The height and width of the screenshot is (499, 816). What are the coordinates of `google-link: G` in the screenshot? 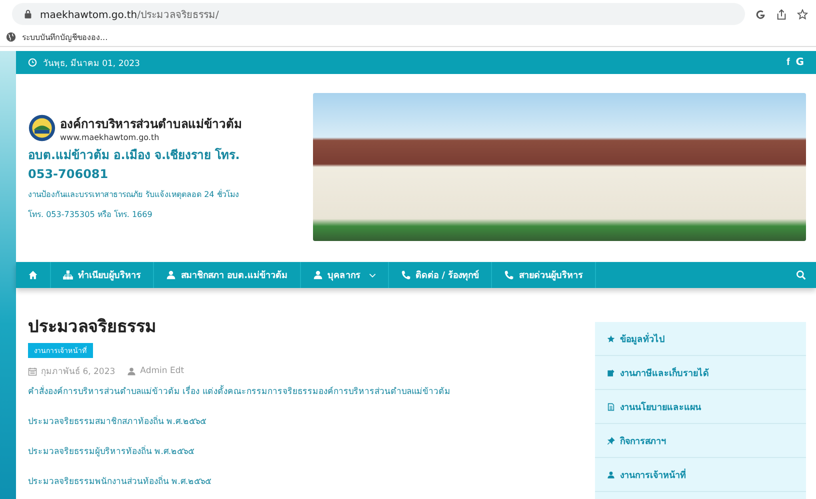 It's located at (800, 62).